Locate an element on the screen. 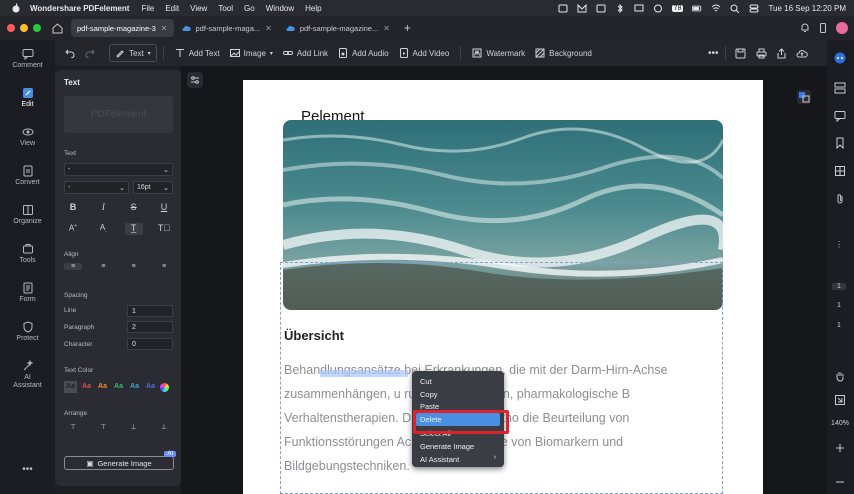 The width and height of the screenshot is (854, 494). paragraph-spacing-input: 2 is located at coordinates (150, 327).